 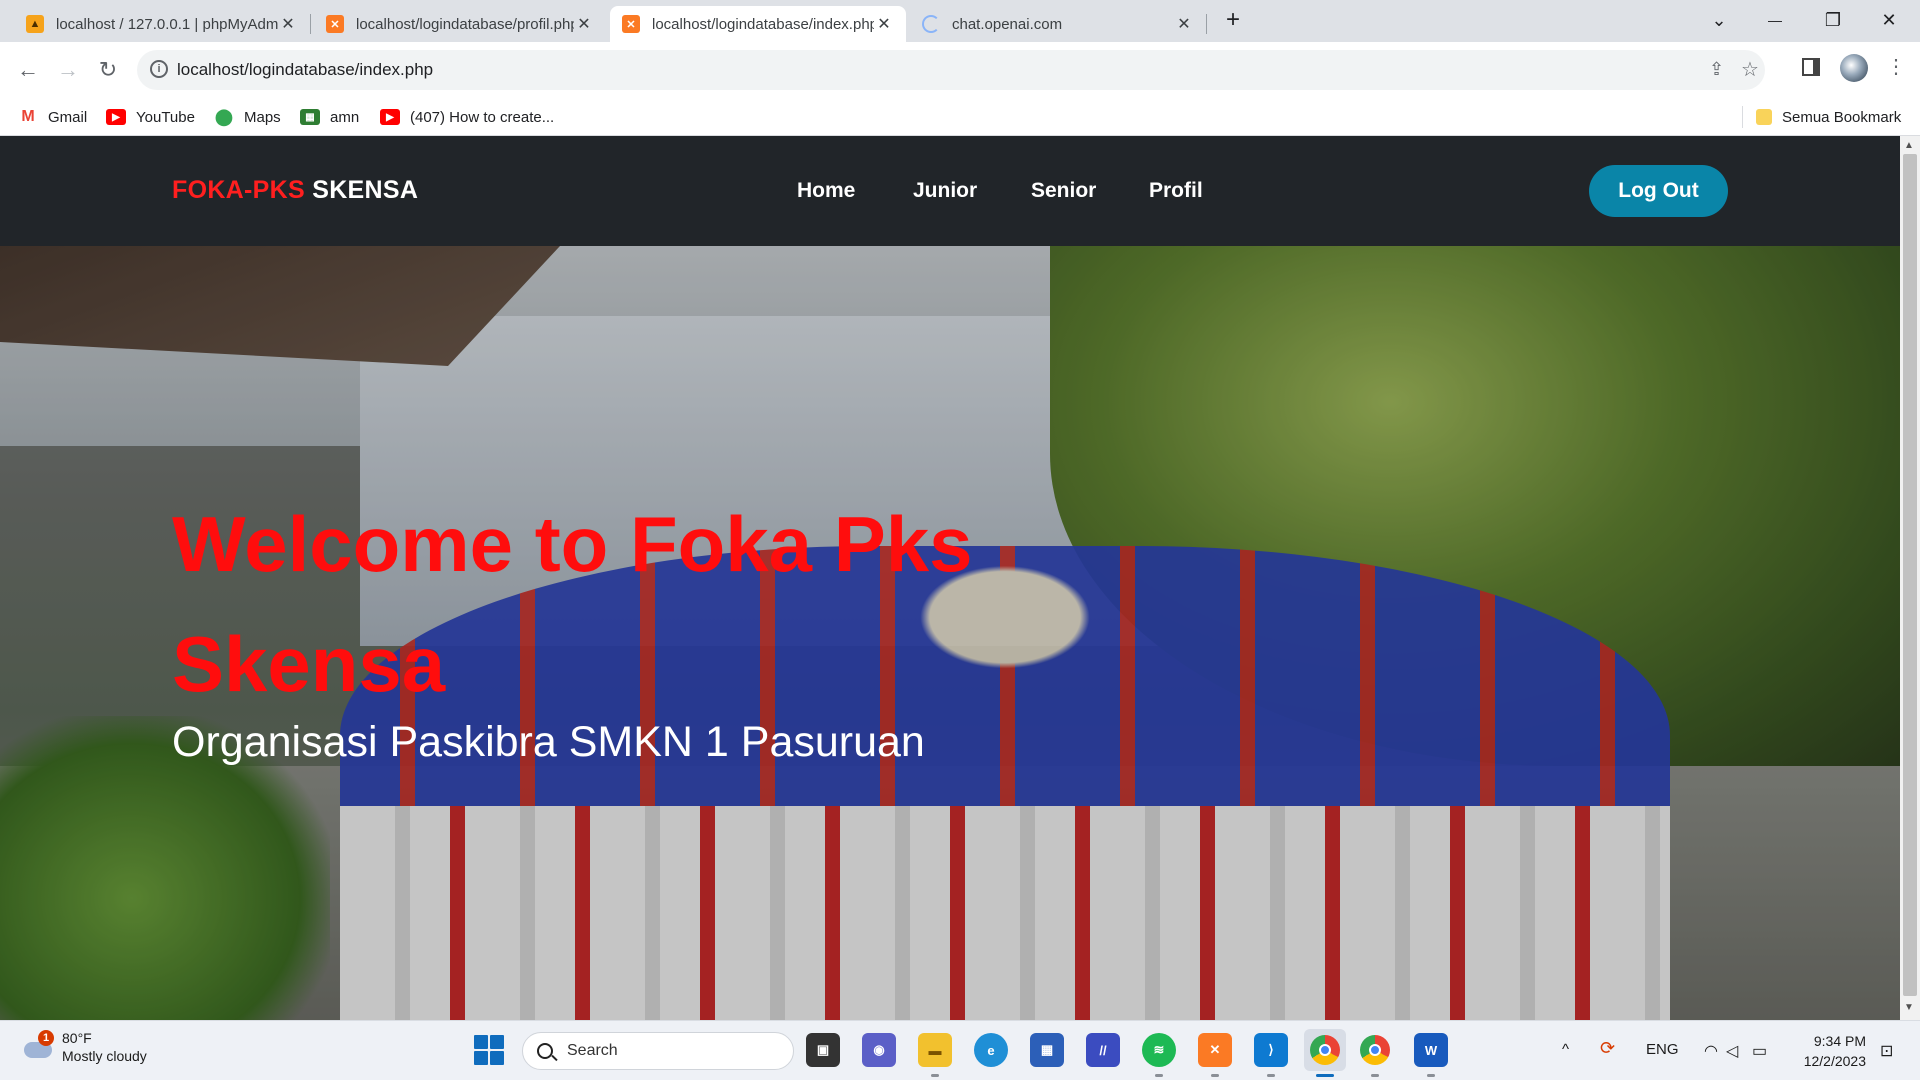 What do you see at coordinates (167, 24) in the screenshot?
I see `tab-title: localhost / 127.0.0.1 | phpMyAdmin` at bounding box center [167, 24].